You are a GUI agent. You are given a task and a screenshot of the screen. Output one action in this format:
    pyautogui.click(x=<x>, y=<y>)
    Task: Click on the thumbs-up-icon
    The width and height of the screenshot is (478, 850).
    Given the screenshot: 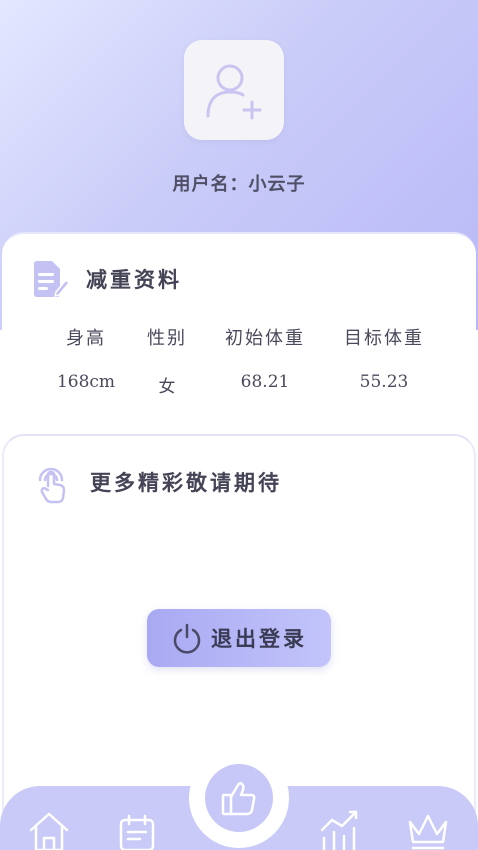 What is the action you would take?
    pyautogui.click(x=238, y=798)
    